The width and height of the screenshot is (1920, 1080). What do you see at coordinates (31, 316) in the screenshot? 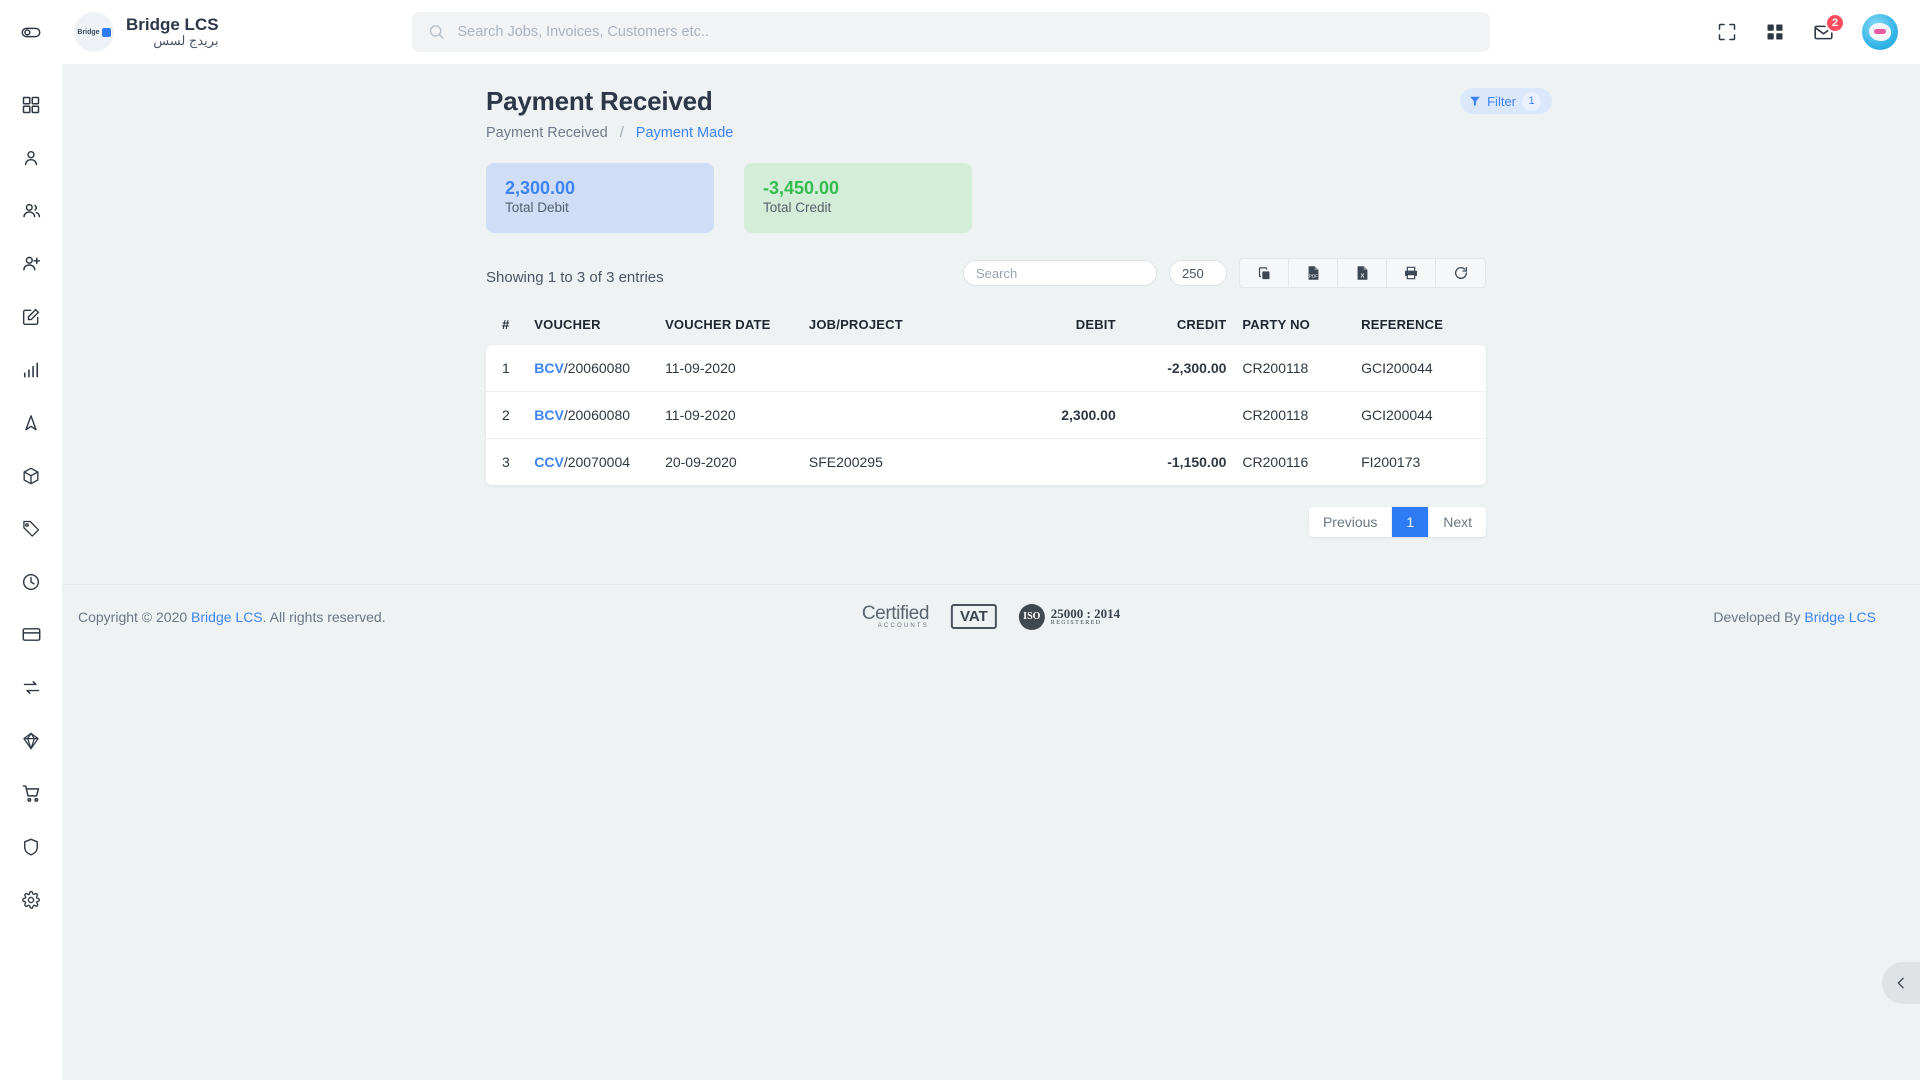
I see `sidebar-item-quotations` at bounding box center [31, 316].